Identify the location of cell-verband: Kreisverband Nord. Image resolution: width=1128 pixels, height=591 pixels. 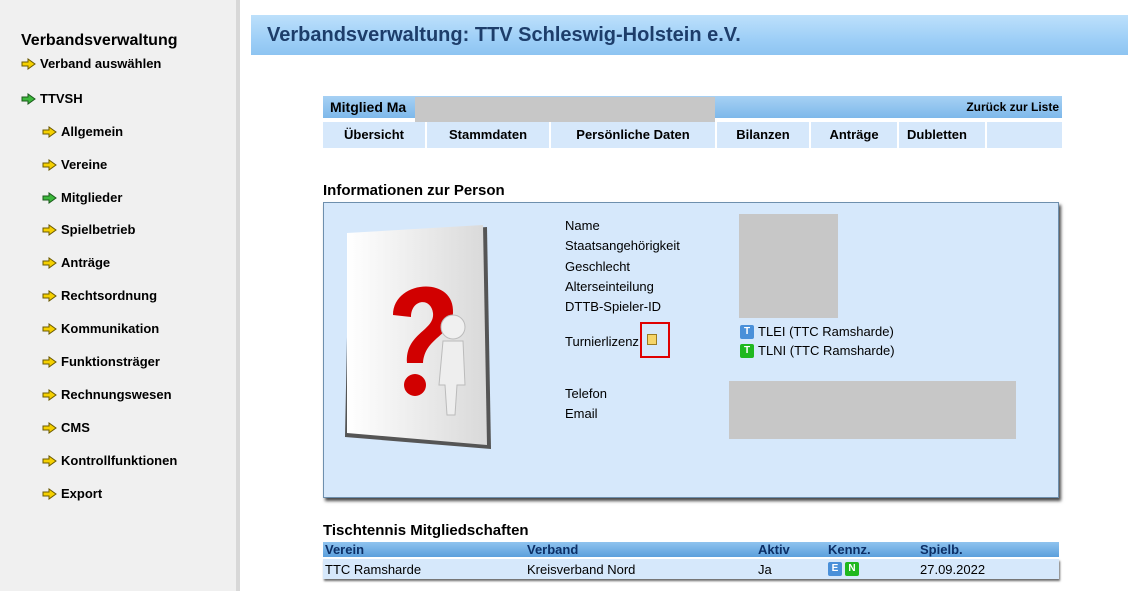
(581, 569).